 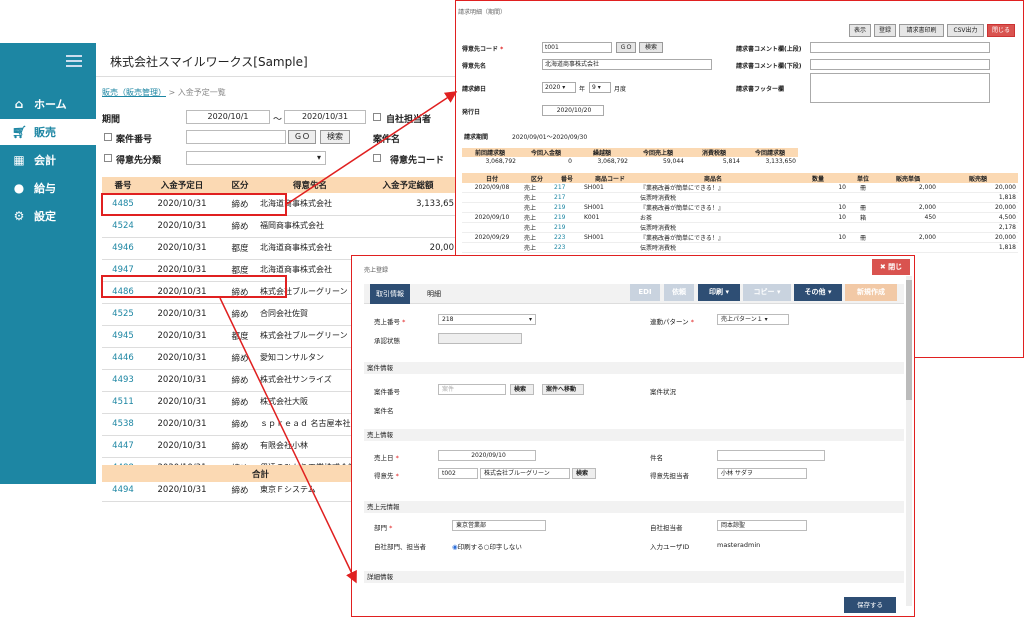 What do you see at coordinates (276, 60) in the screenshot?
I see `page-header: 株式会社スマイルワークス[Sample]` at bounding box center [276, 60].